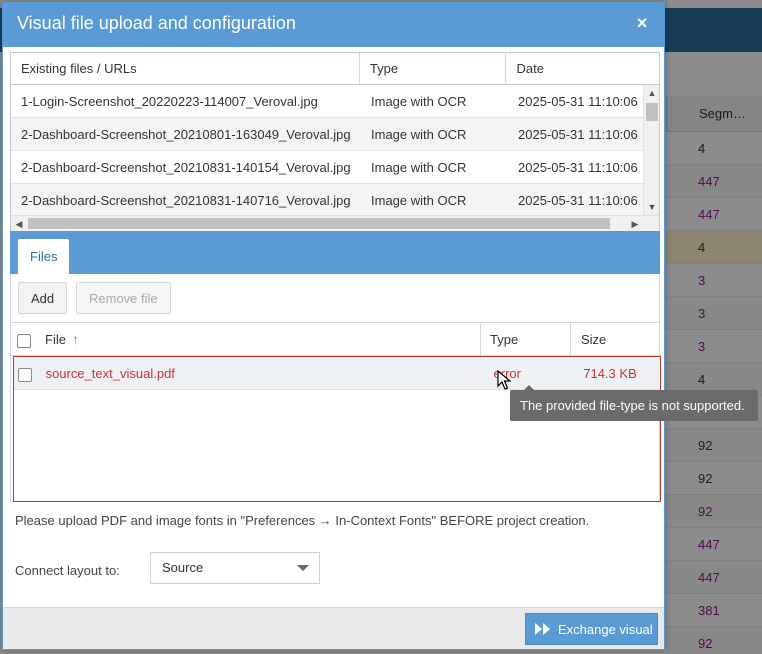 The height and width of the screenshot is (654, 762). What do you see at coordinates (605, 629) in the screenshot?
I see `exchange-visual-label: Exchange visual` at bounding box center [605, 629].